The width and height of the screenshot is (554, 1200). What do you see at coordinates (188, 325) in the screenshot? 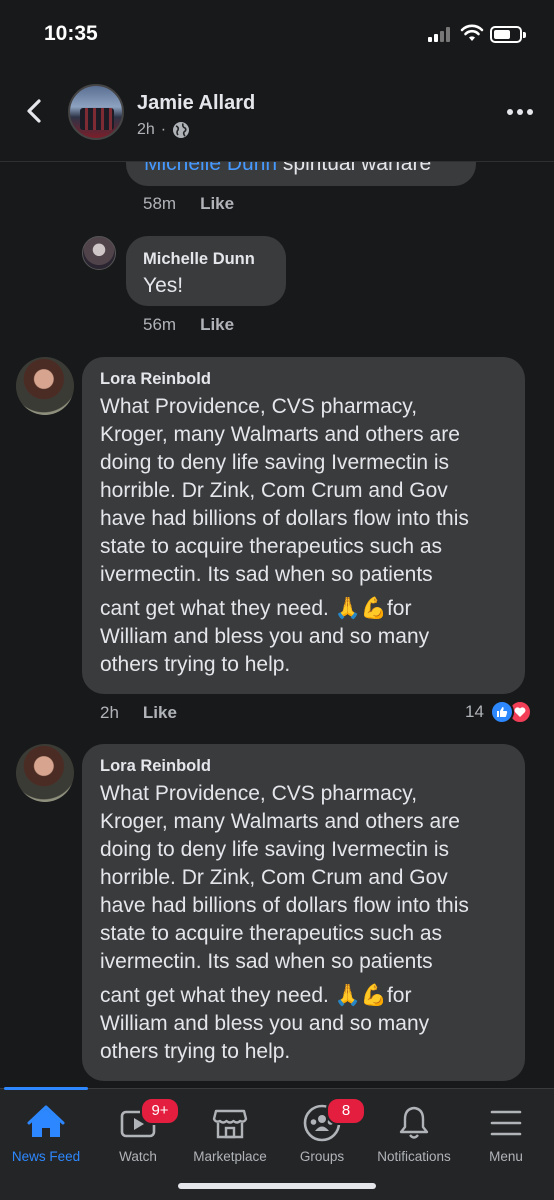
I see `comment-actions: 56m Like` at bounding box center [188, 325].